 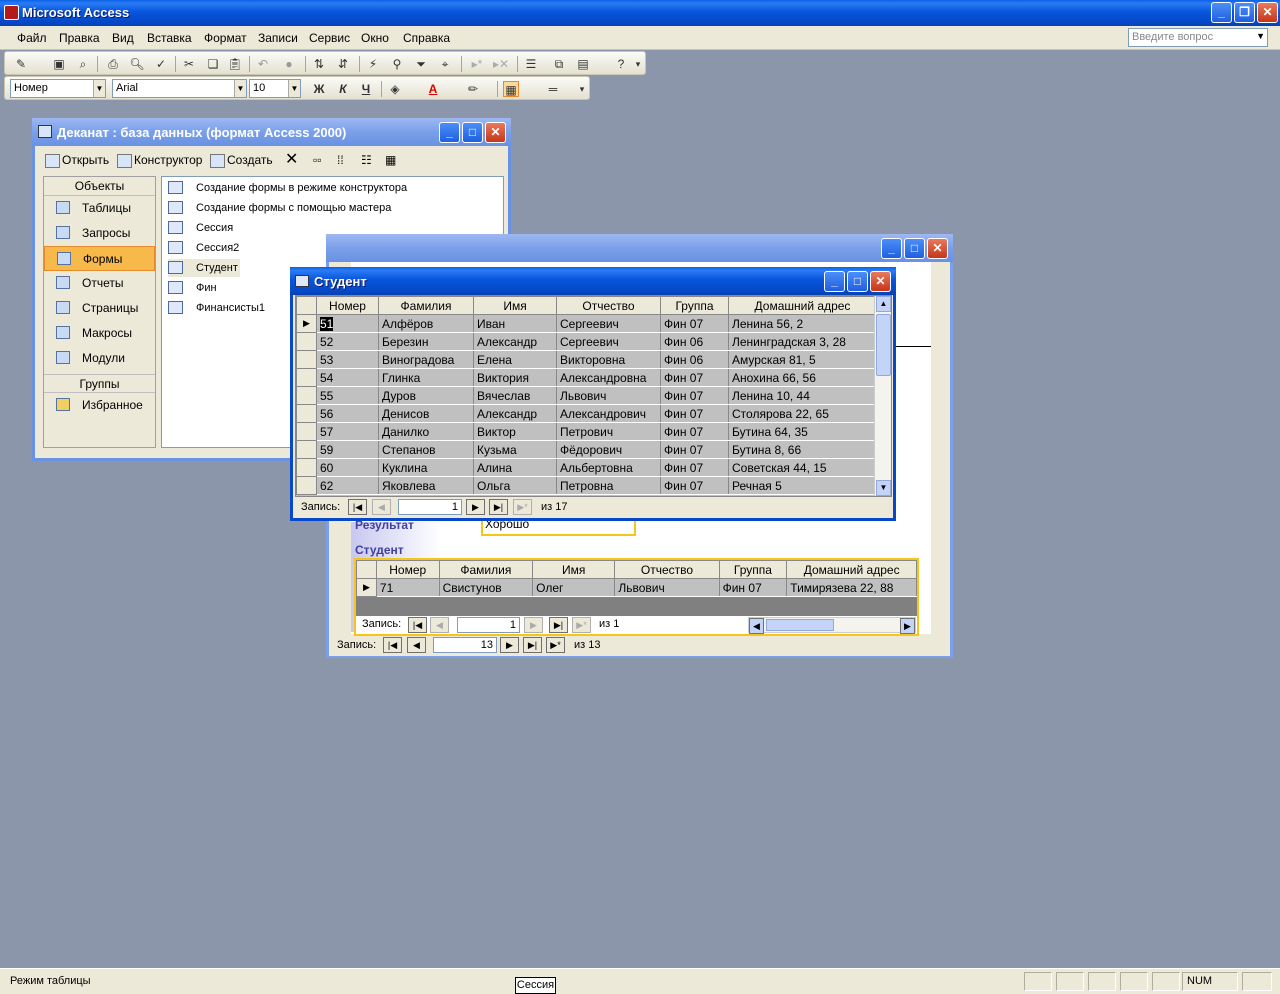 What do you see at coordinates (621, 64) in the screenshot?
I see `help-icon: ?` at bounding box center [621, 64].